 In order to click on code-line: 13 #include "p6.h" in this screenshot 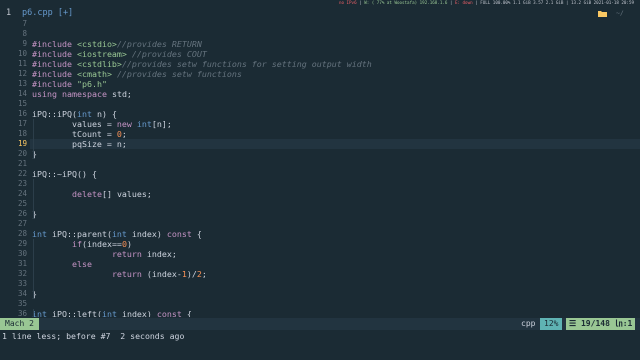, I will do `click(320, 84)`.